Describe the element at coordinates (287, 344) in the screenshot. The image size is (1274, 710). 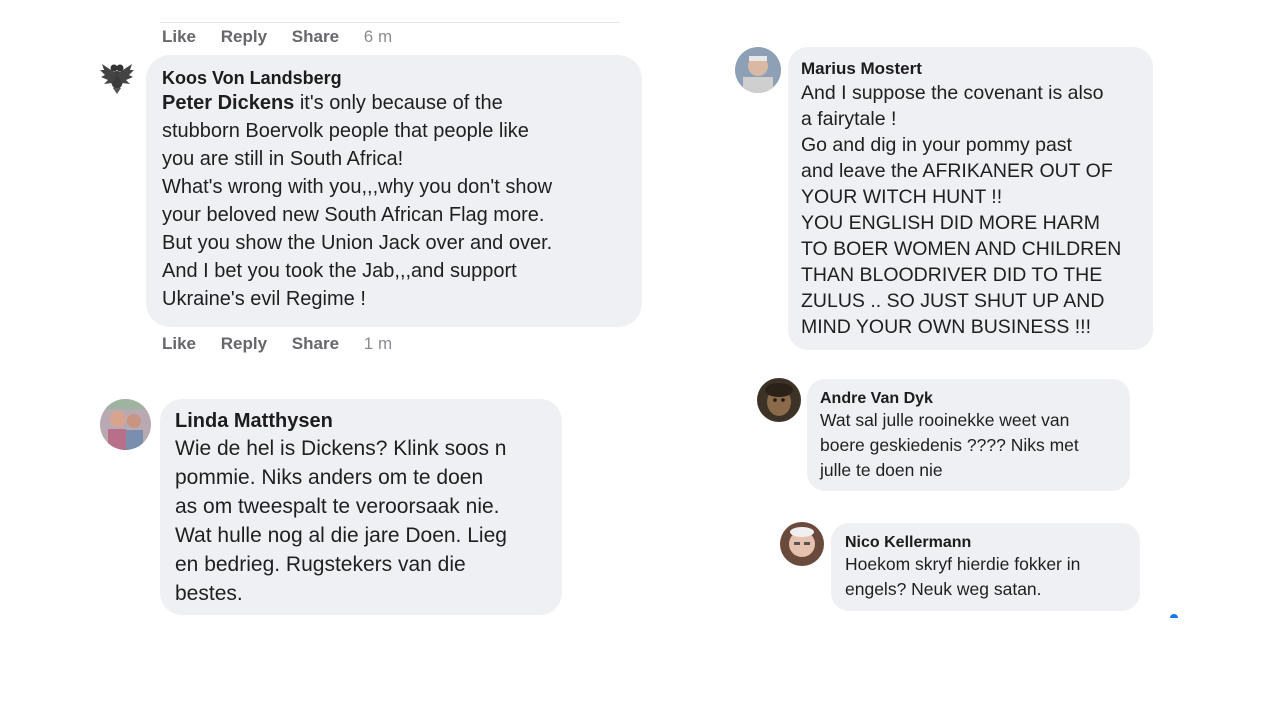
I see `comment-actions: Like Reply Share 1 m` at that location.